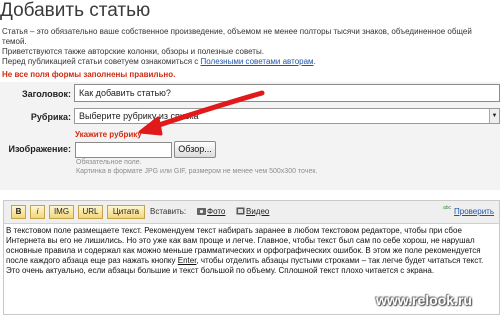 The image size is (500, 315). I want to click on photo-icon, so click(201, 211).